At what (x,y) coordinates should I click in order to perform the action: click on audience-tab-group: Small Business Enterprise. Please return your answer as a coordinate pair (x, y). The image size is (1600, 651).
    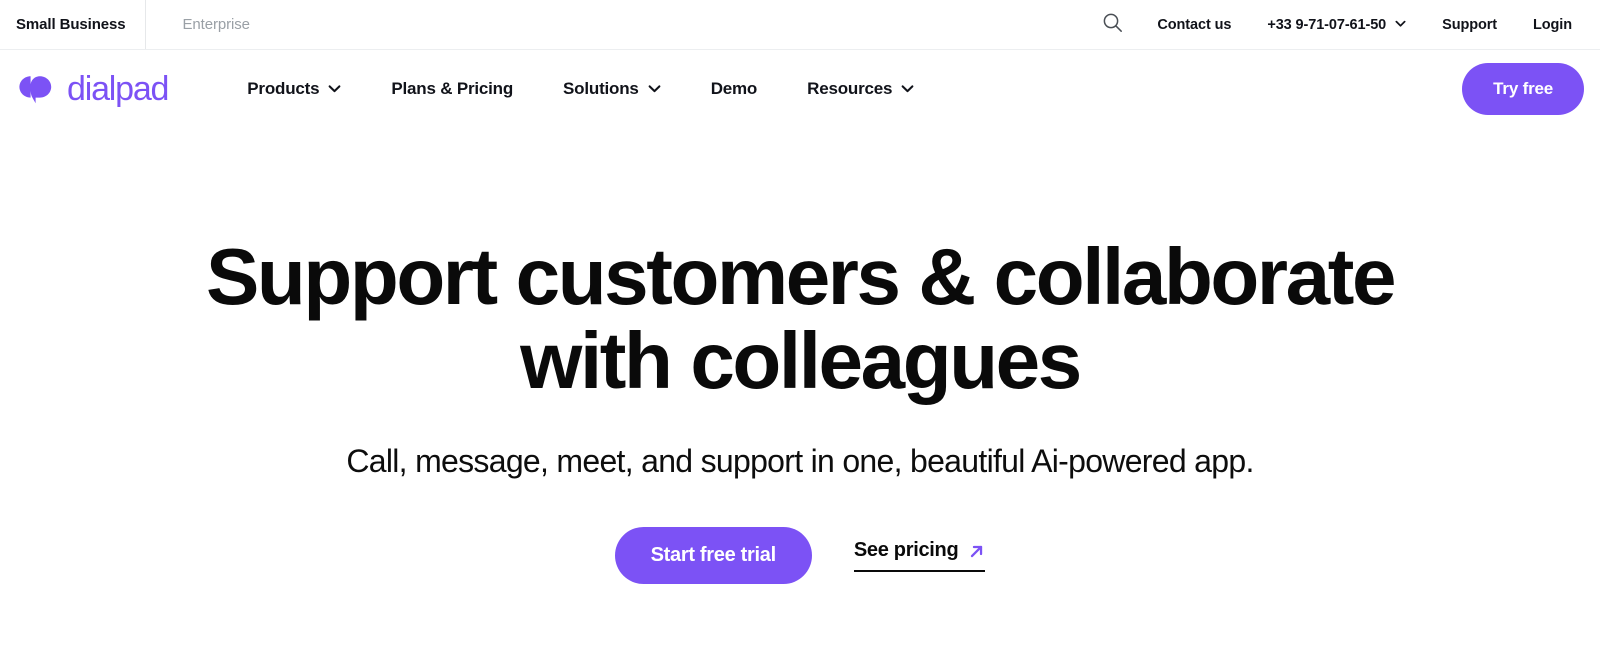
    Looking at the image, I should click on (135, 24).